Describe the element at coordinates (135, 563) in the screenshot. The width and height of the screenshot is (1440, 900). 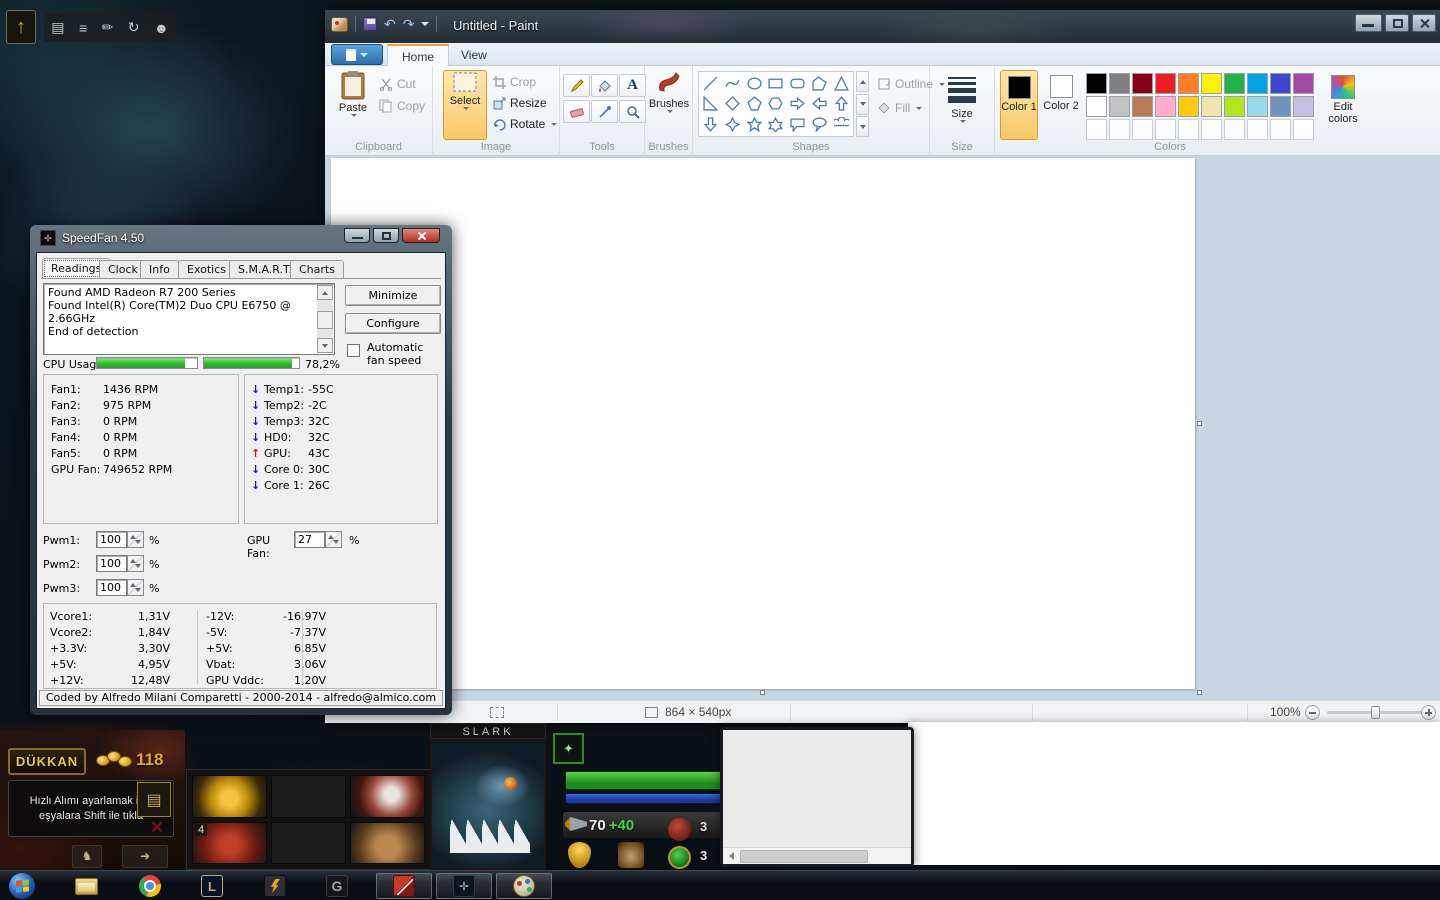
I see `pwm2-spinner` at that location.